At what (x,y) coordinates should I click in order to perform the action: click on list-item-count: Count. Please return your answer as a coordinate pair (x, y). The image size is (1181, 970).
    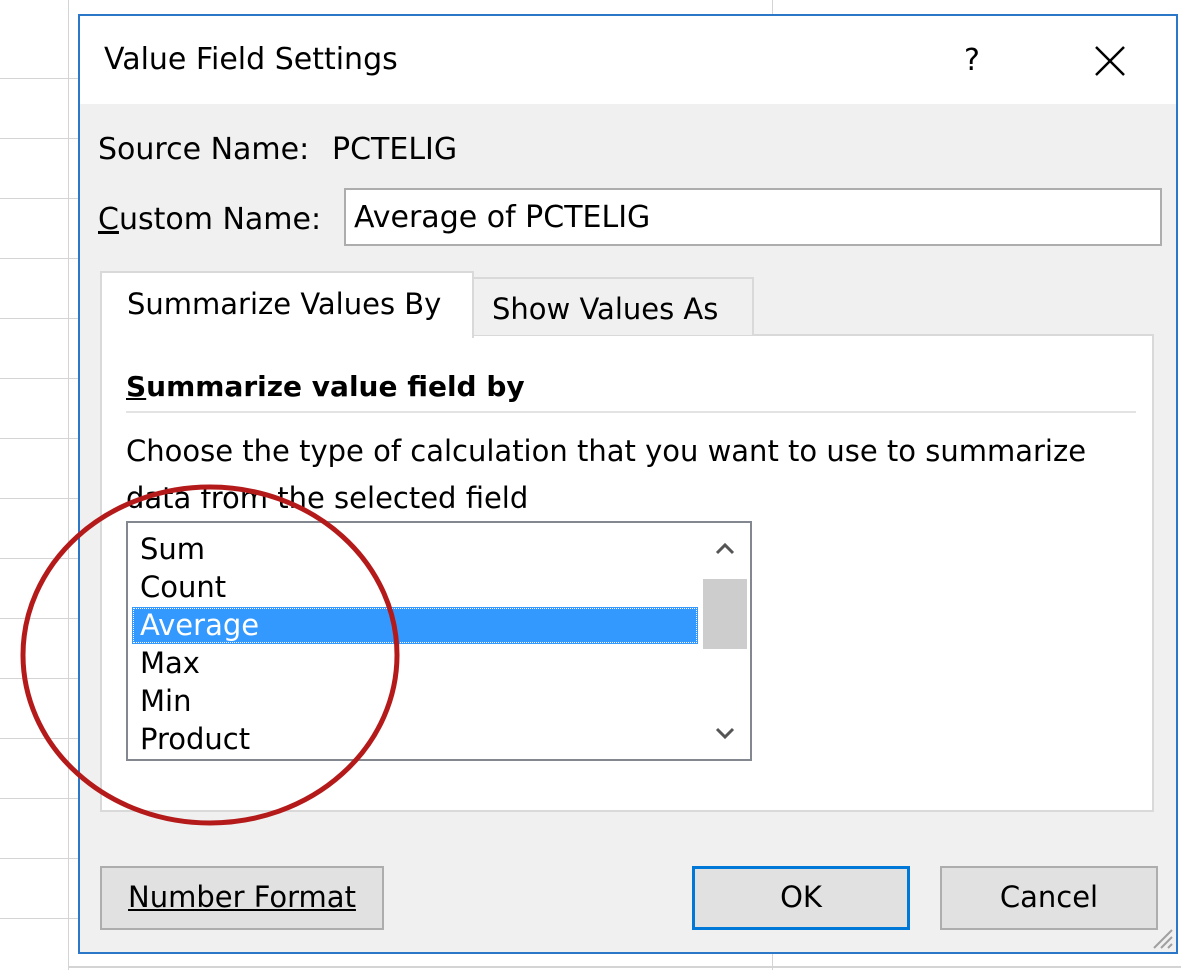
    Looking at the image, I should click on (415, 587).